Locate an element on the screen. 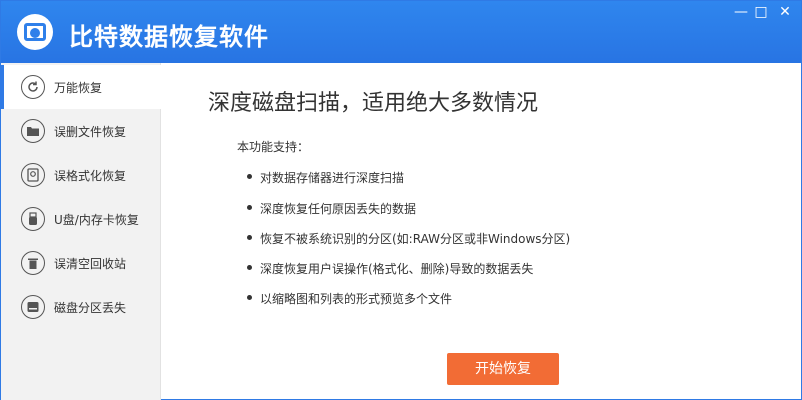 The image size is (802, 400). start-recovery-button: 开始恢复 is located at coordinates (503, 369).